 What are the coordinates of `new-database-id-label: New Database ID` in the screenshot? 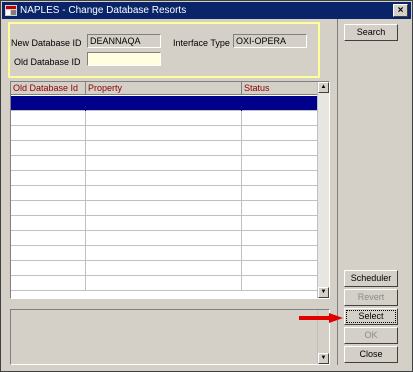 It's located at (46, 43).